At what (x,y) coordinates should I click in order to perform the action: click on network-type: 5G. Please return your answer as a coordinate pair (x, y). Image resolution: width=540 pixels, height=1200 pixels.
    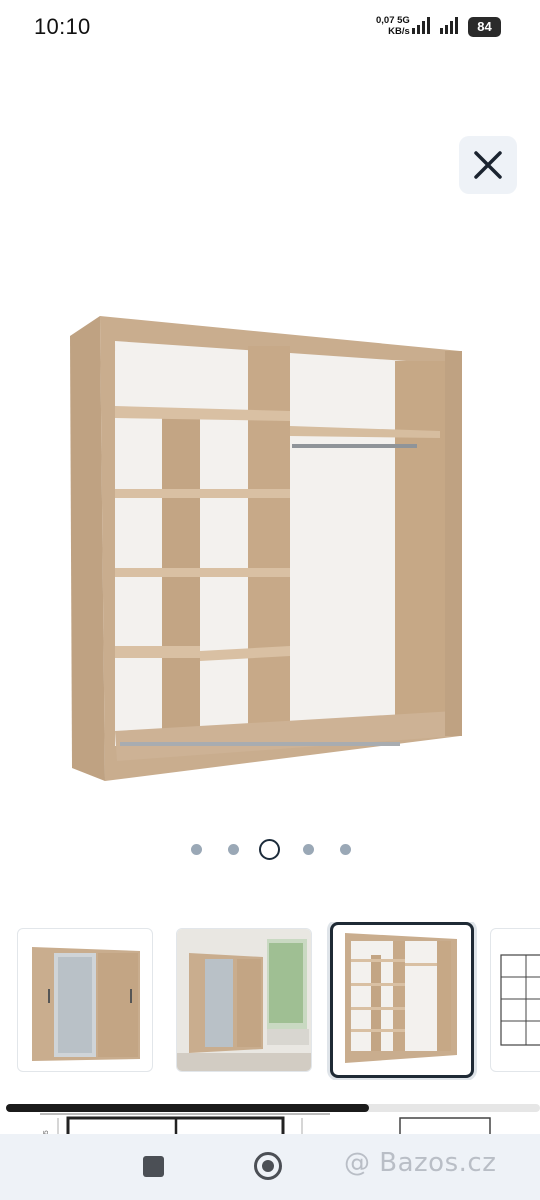
    Looking at the image, I should click on (403, 20).